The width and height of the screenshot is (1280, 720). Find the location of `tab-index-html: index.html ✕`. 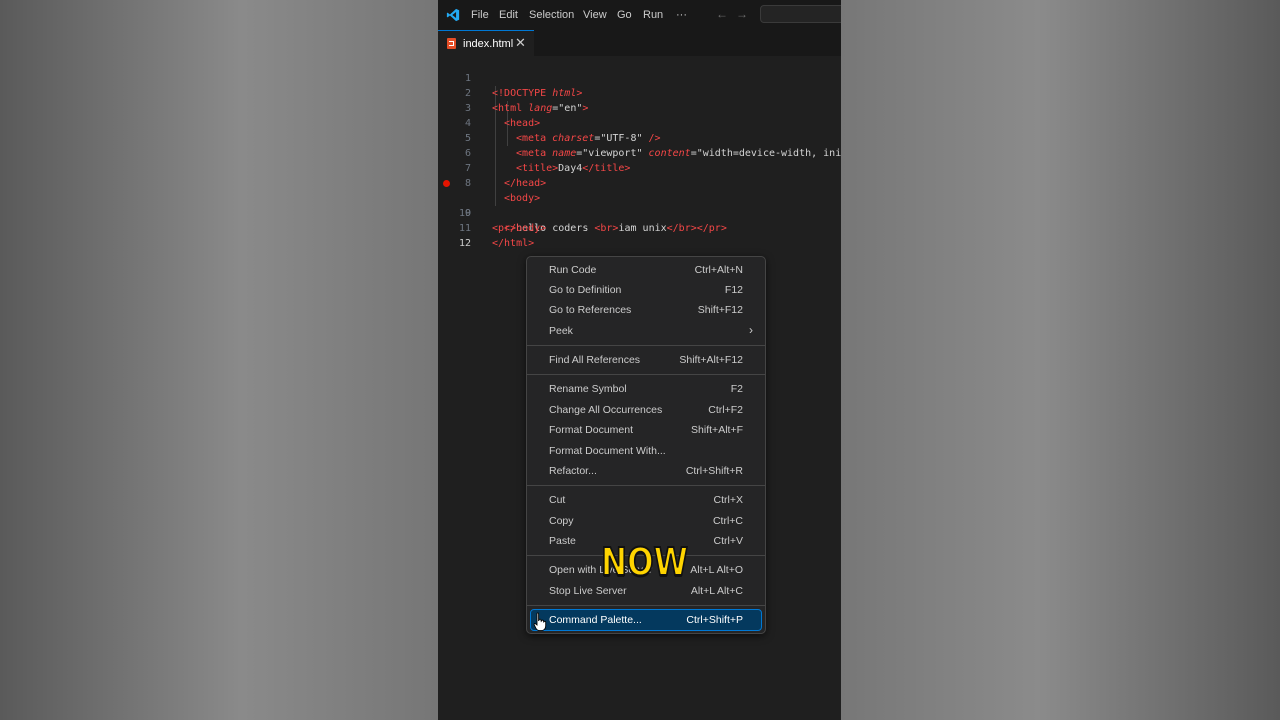

tab-index-html: index.html ✕ is located at coordinates (486, 43).